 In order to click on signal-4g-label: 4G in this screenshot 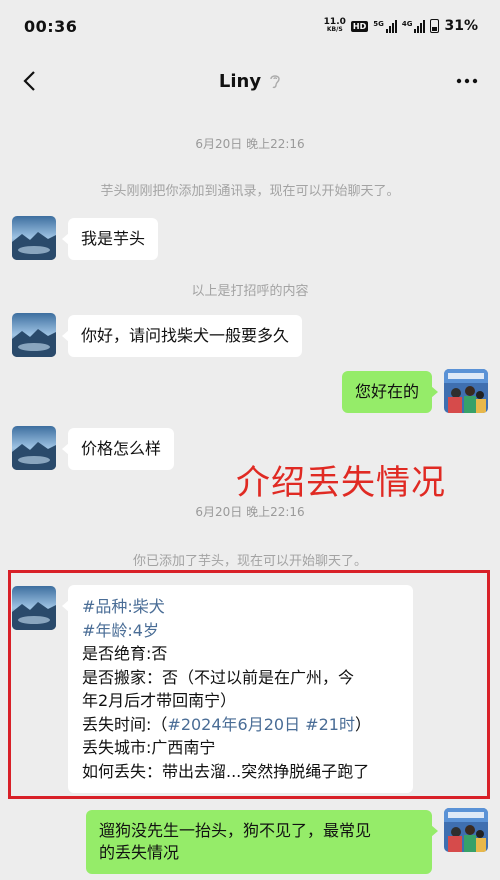, I will do `click(407, 23)`.